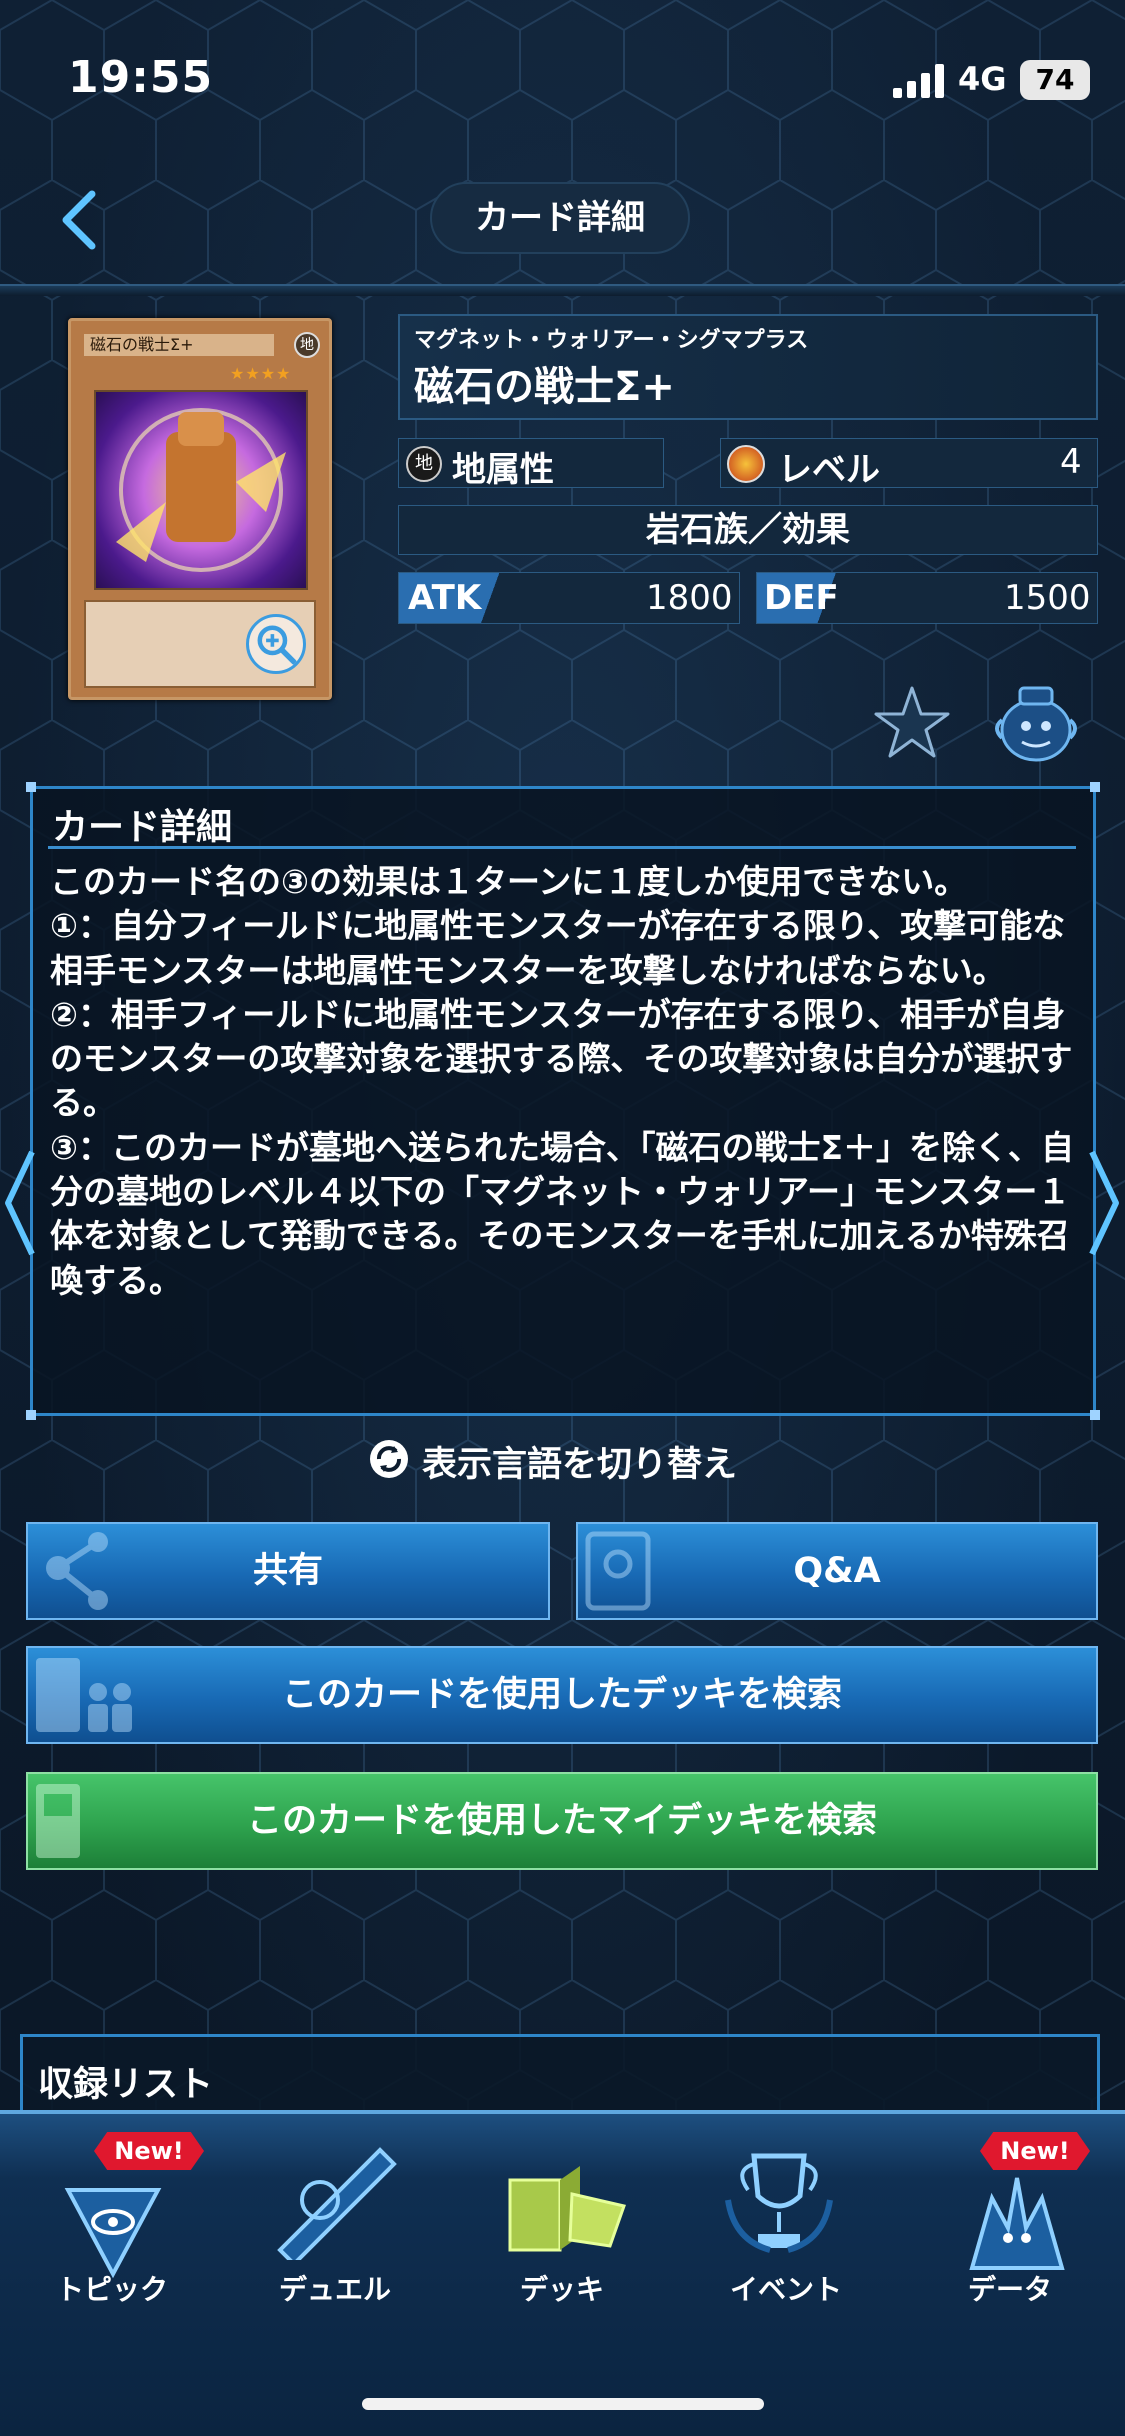 This screenshot has height=2436, width=1125. What do you see at coordinates (562, 290) in the screenshot?
I see `header-divider` at bounding box center [562, 290].